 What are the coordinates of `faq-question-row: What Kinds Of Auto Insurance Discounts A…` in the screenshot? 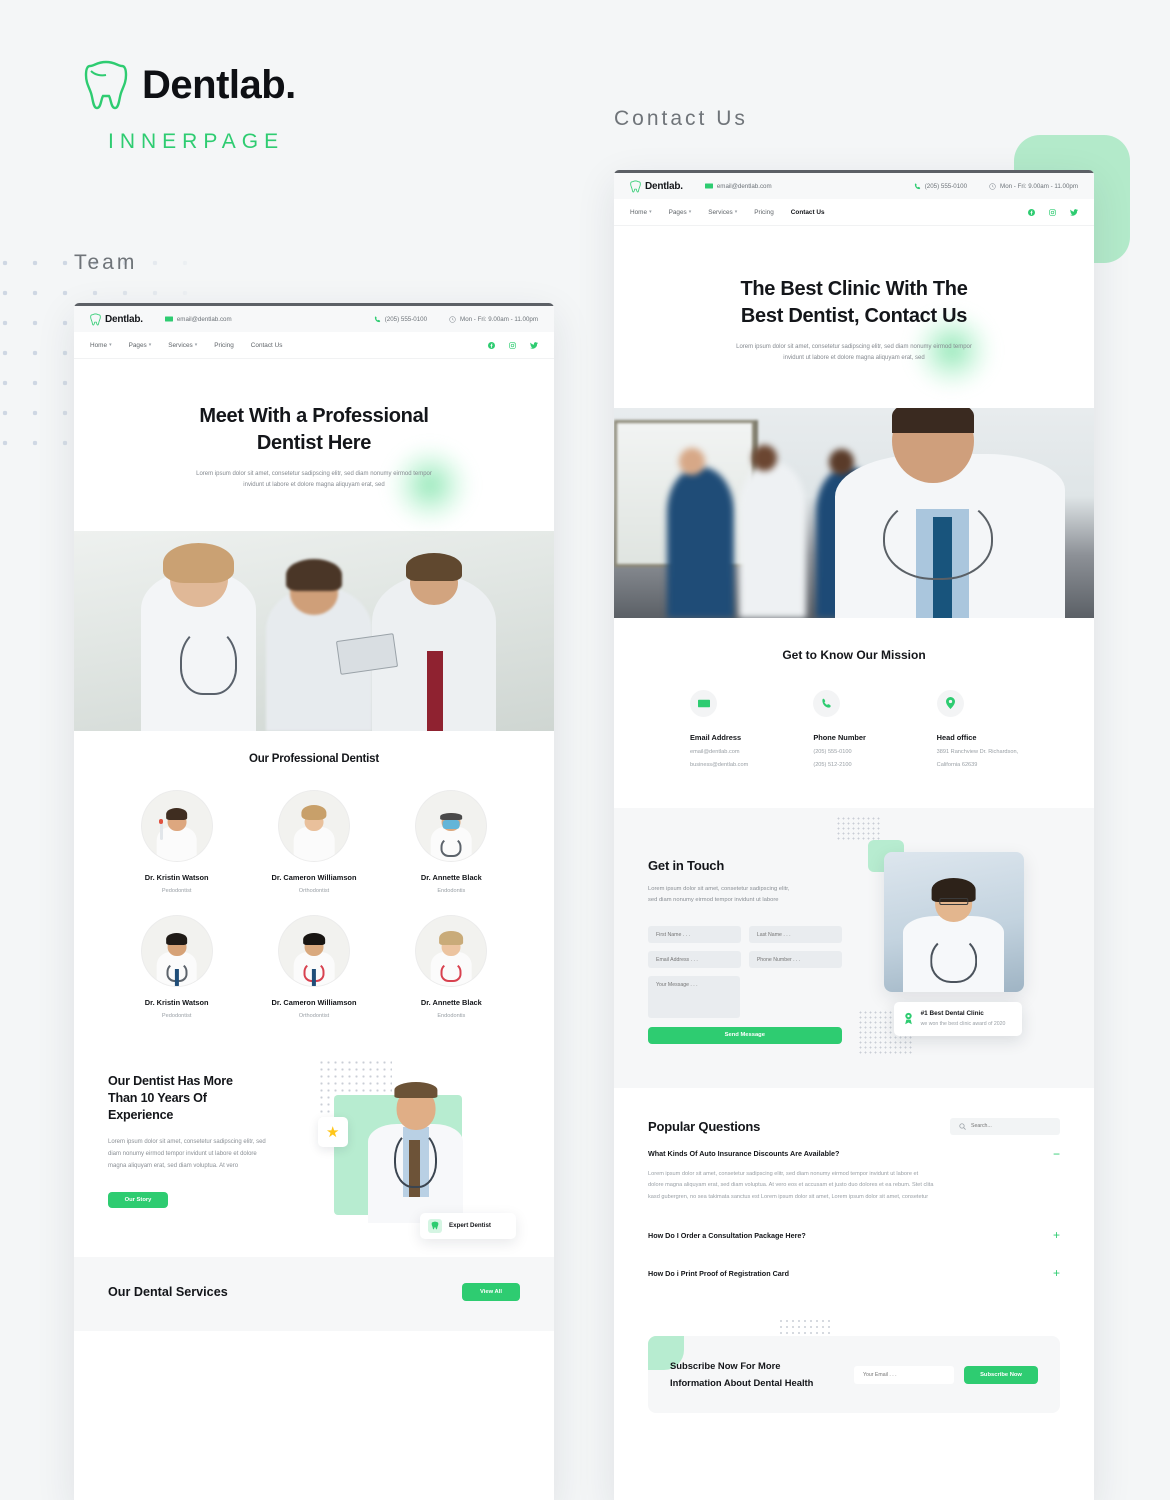 It's located at (854, 1154).